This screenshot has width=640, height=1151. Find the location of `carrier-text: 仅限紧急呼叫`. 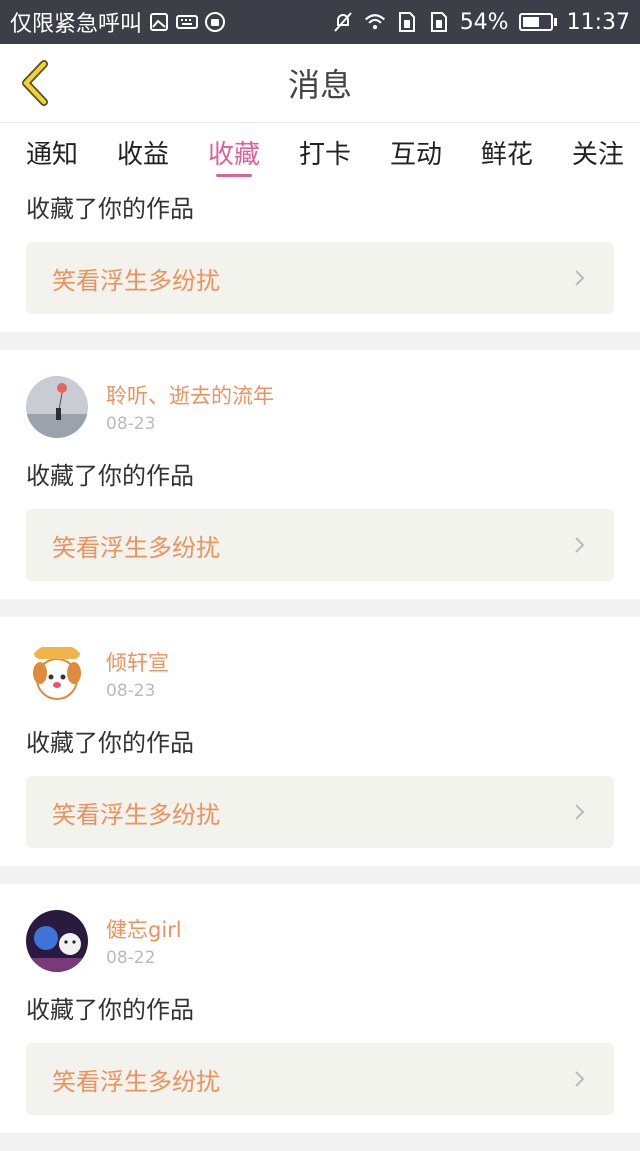

carrier-text: 仅限紧急呼叫 is located at coordinates (76, 24).